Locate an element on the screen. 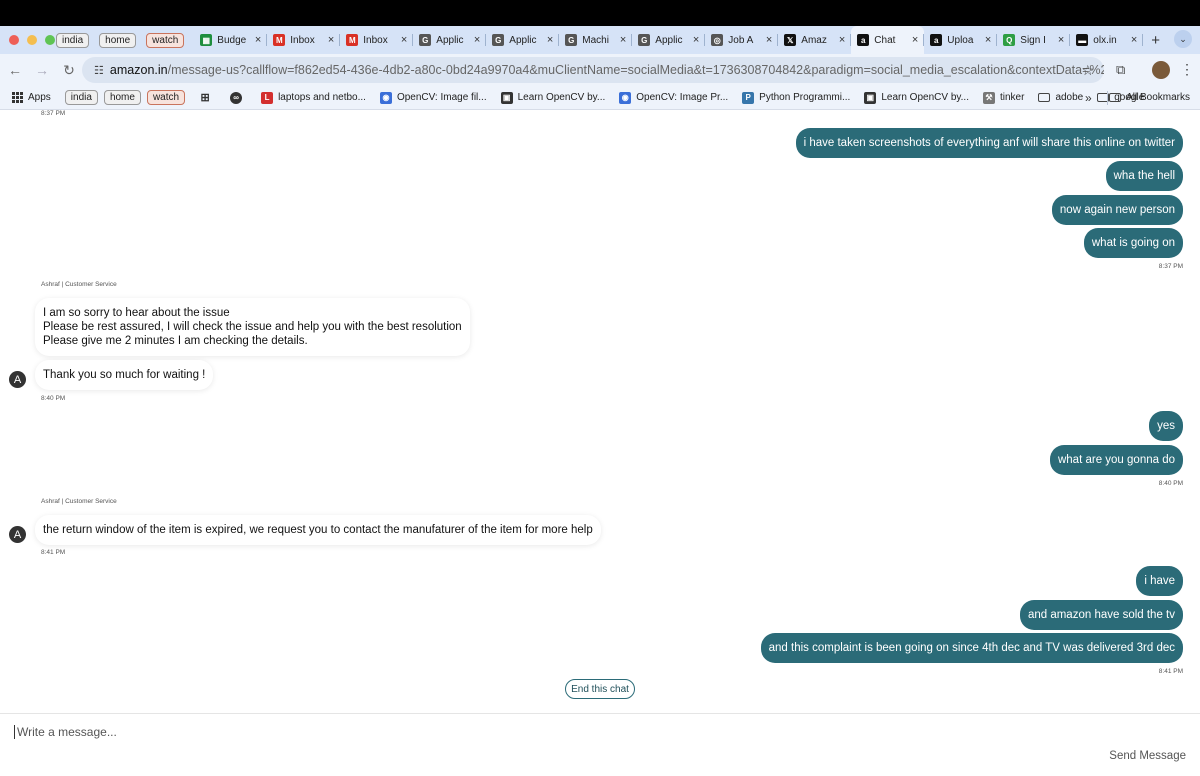  sheets-icon: ▦ is located at coordinates (206, 40).